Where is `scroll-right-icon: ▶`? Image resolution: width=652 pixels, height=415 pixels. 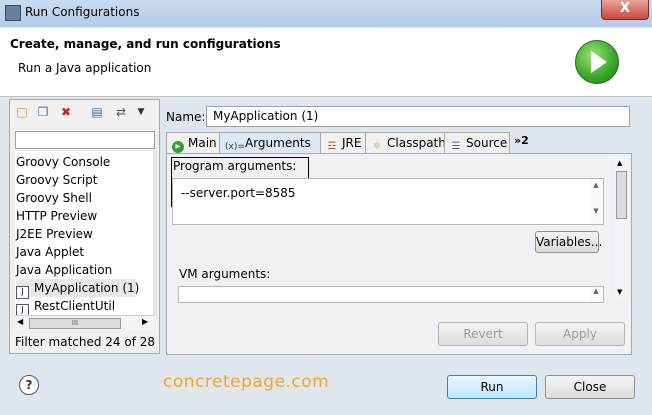
scroll-right-icon: ▶ is located at coordinates (145, 321).